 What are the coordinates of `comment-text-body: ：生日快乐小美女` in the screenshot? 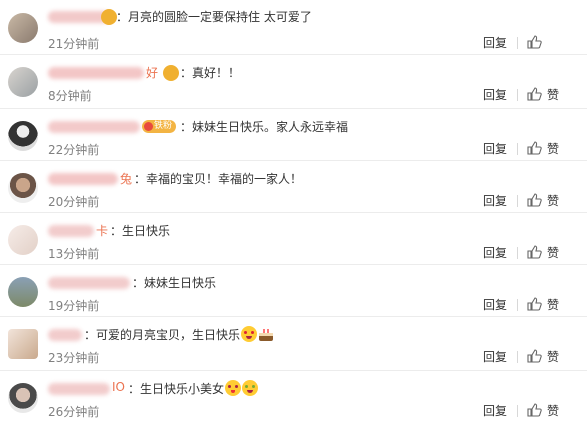 It's located at (176, 389).